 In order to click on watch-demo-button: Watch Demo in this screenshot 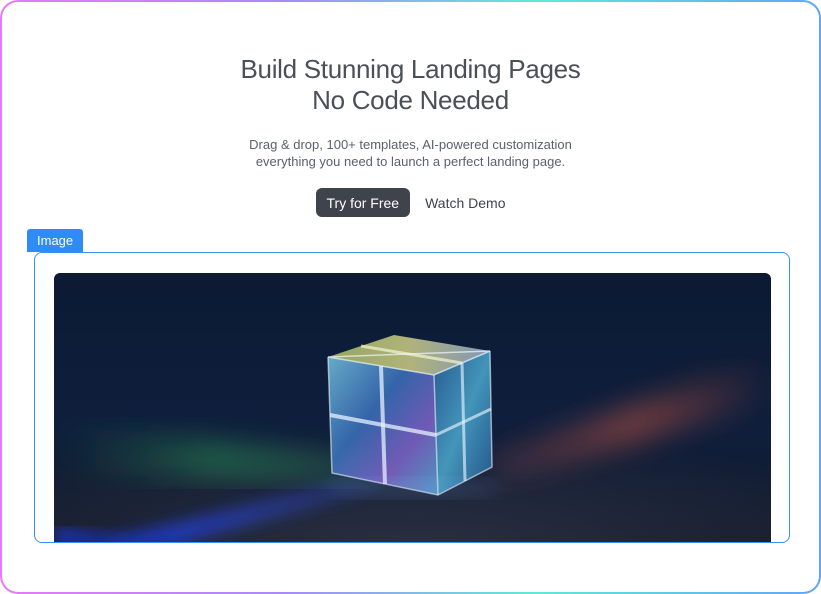, I will do `click(465, 202)`.